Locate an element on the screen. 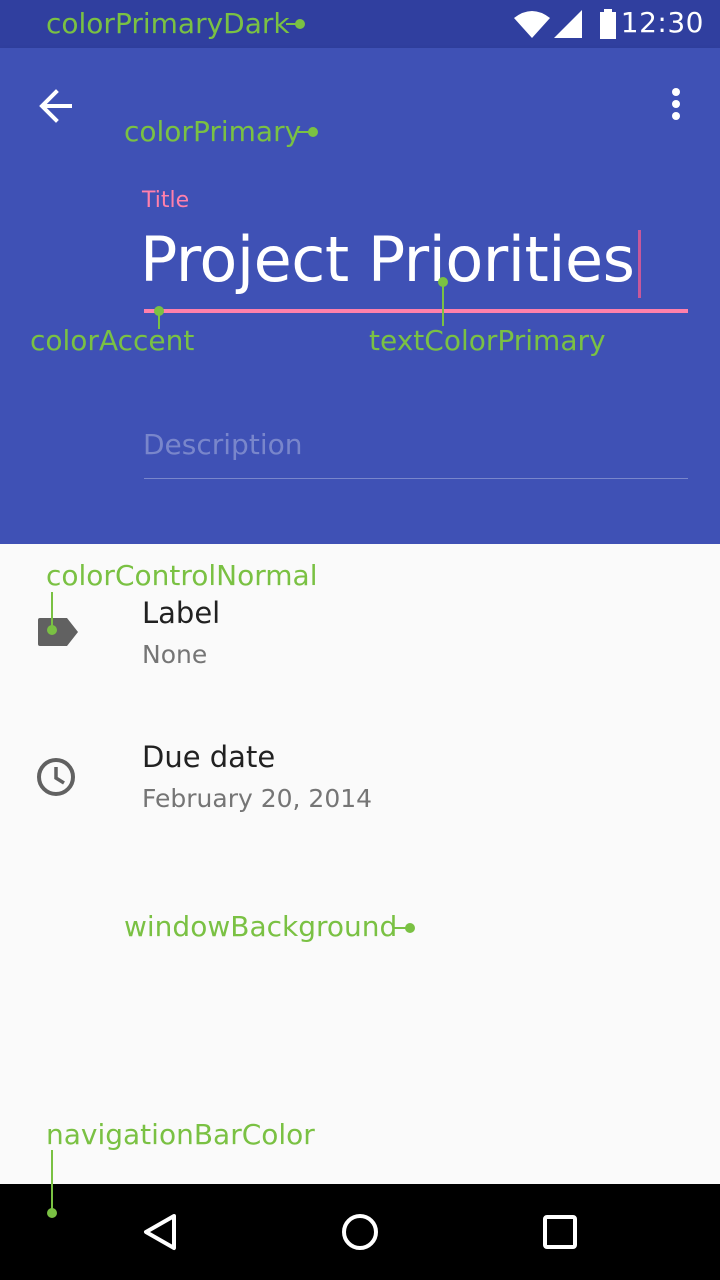  title-field-label: Title is located at coordinates (166, 200).